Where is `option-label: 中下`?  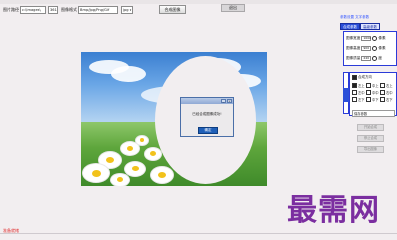 option-label: 中下 is located at coordinates (375, 100).